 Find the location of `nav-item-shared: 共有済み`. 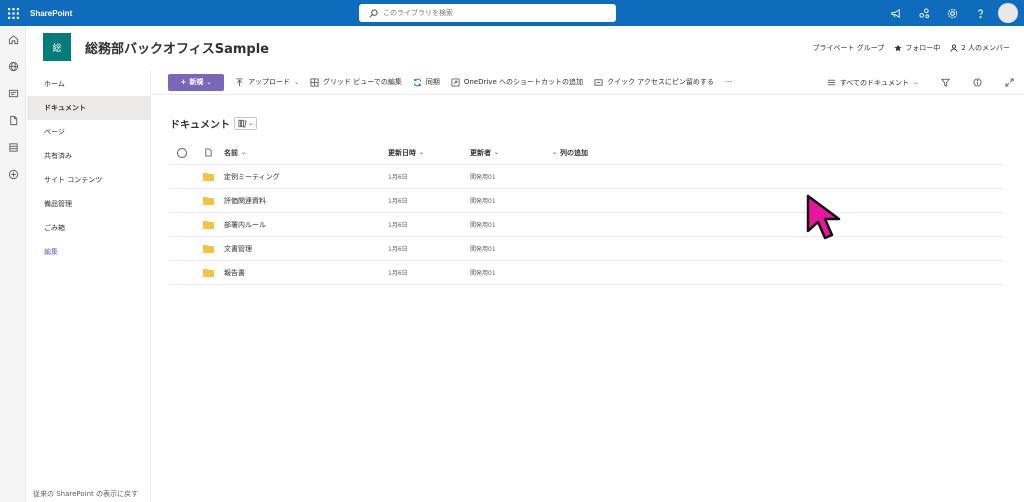

nav-item-shared: 共有済み is located at coordinates (88, 156).